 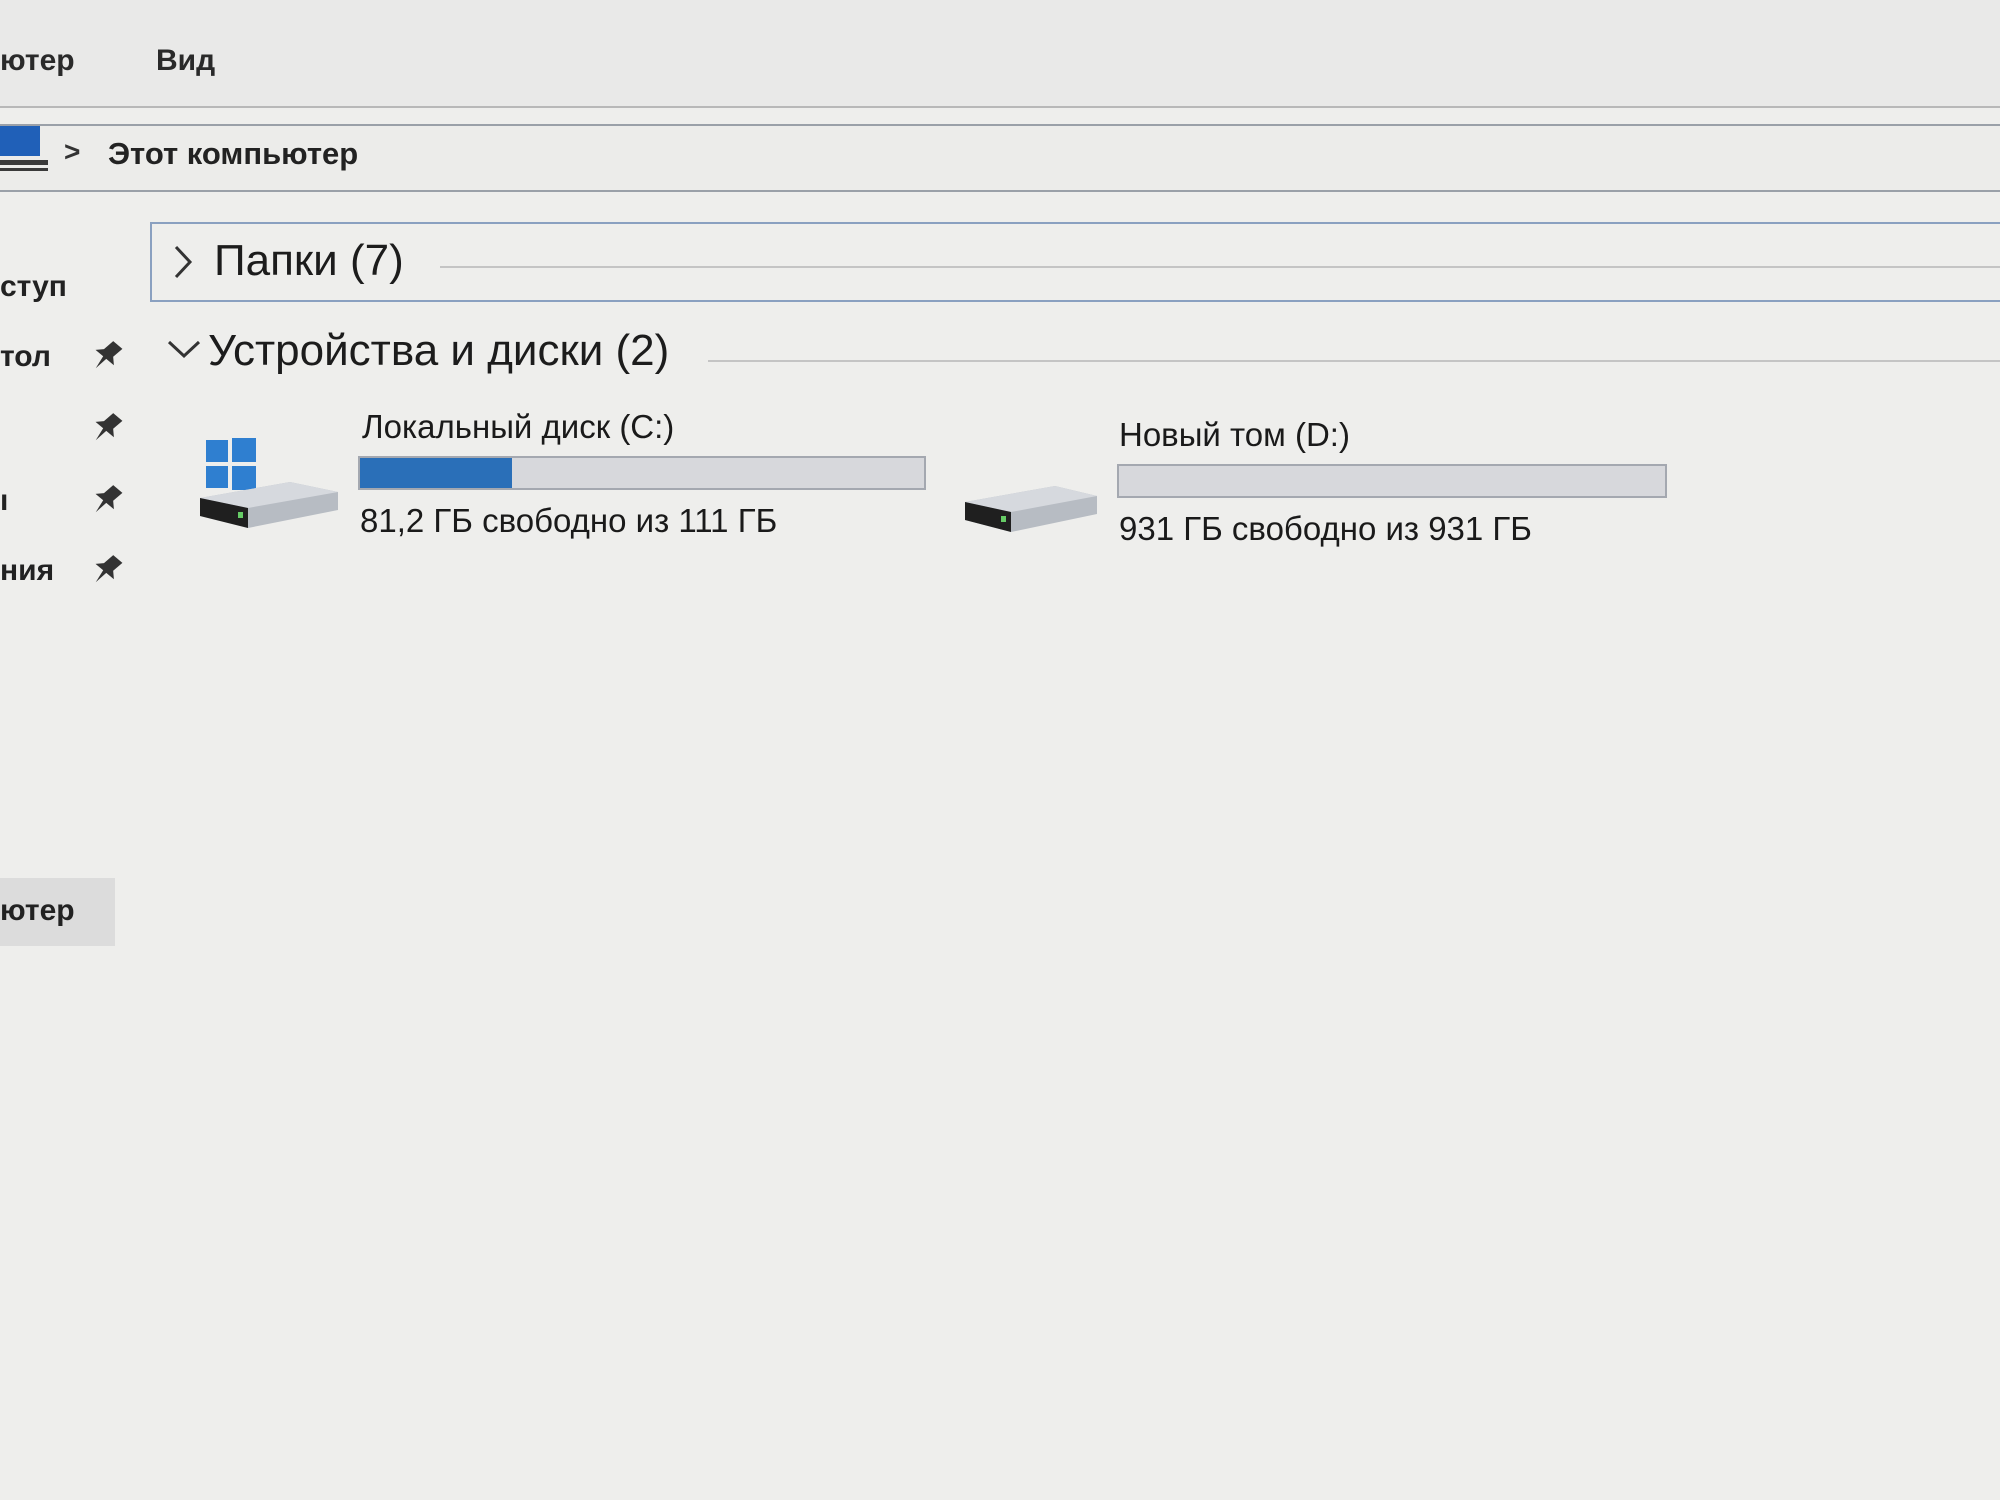 What do you see at coordinates (436, 473) in the screenshot?
I see `drive-usage-fill` at bounding box center [436, 473].